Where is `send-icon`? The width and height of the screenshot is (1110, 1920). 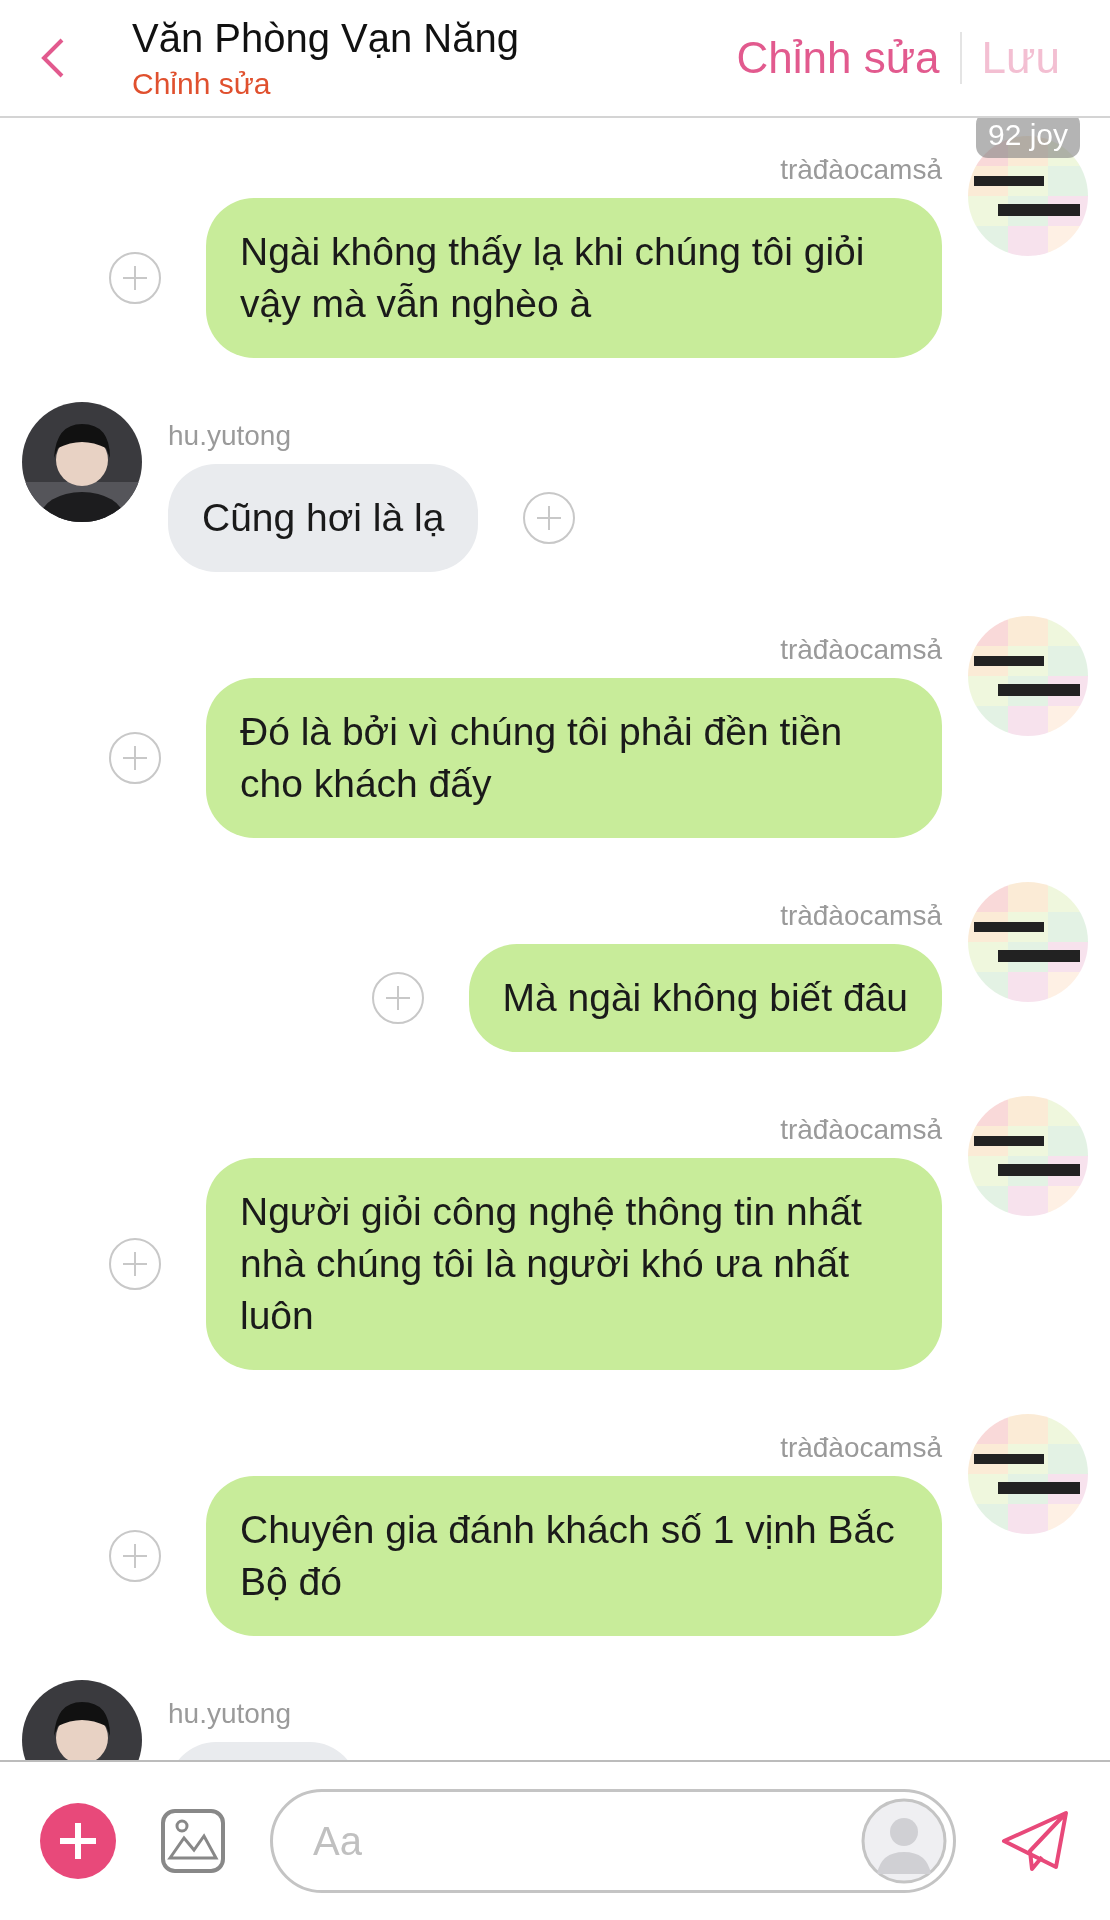 send-icon is located at coordinates (1035, 1841).